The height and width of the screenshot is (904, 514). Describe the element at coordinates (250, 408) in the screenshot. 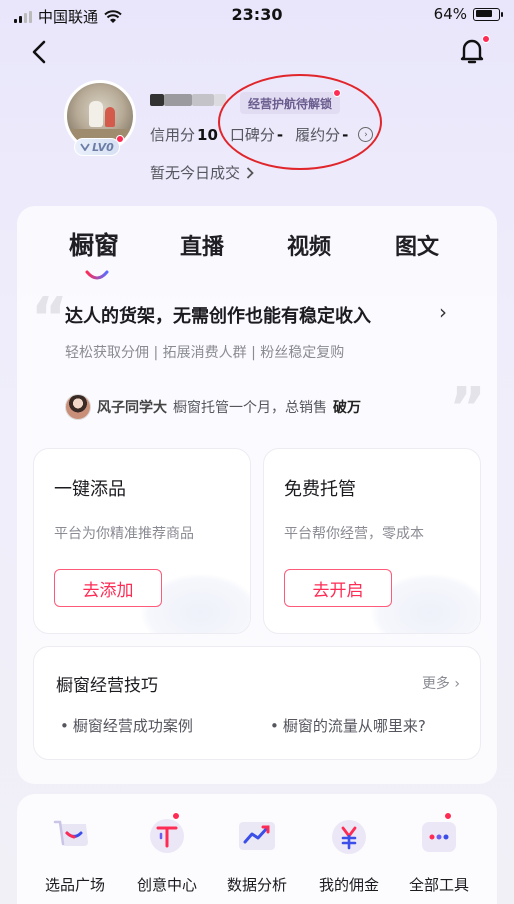

I see `testimonial-text: 橱窗托管一个月，总销售` at that location.